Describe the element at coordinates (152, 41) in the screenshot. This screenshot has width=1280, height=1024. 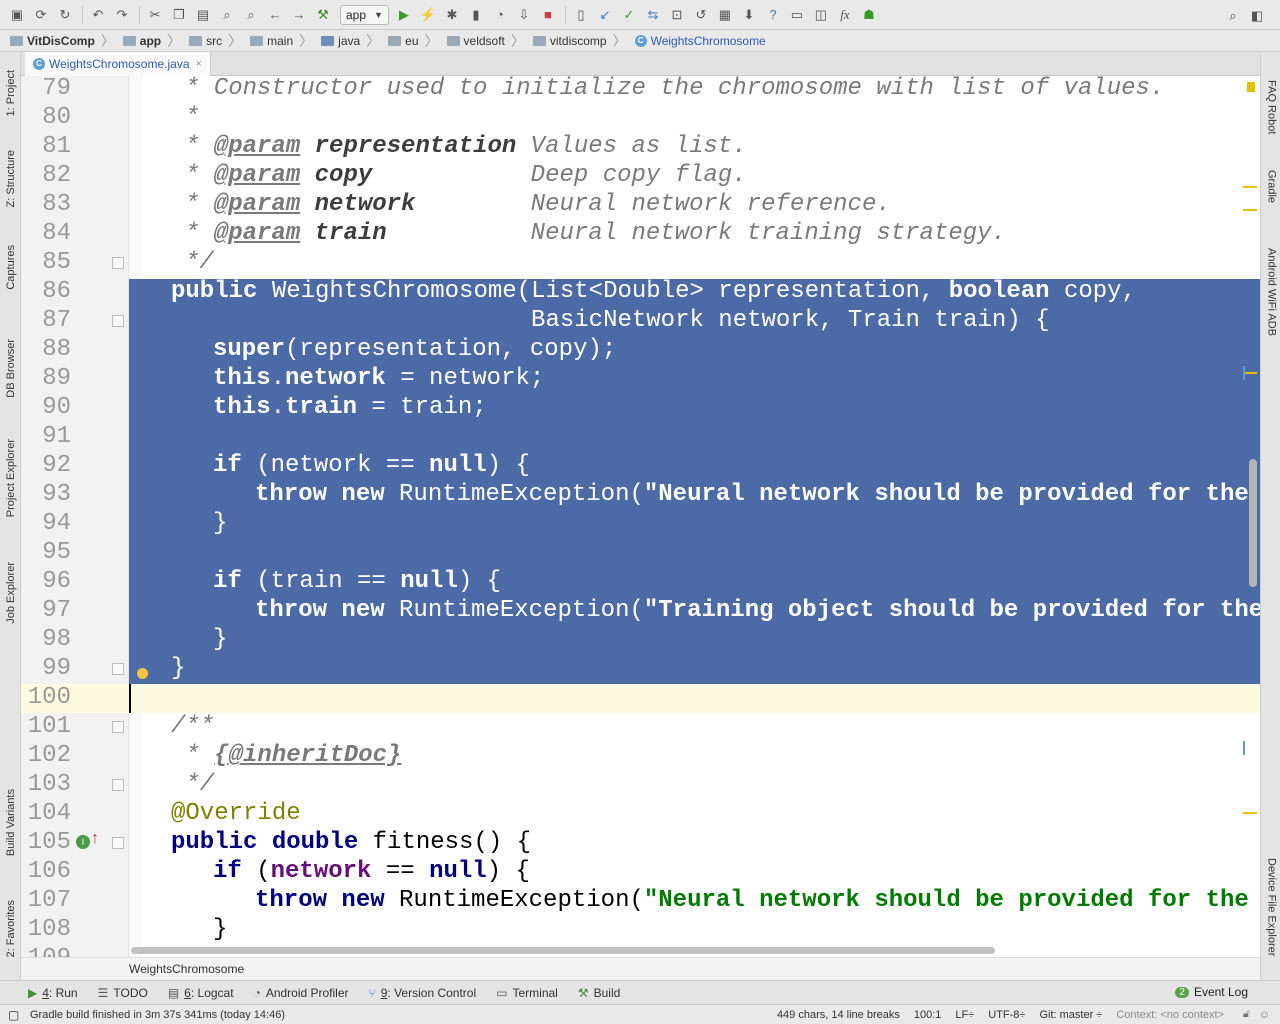
I see `breadcrumb-item: app 〉` at that location.